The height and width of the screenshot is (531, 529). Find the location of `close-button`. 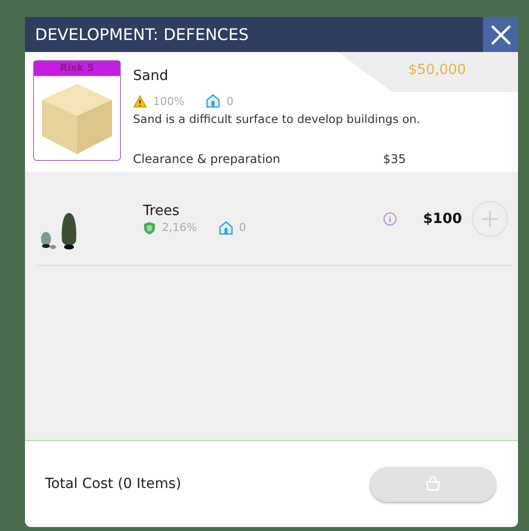

close-button is located at coordinates (500, 34).